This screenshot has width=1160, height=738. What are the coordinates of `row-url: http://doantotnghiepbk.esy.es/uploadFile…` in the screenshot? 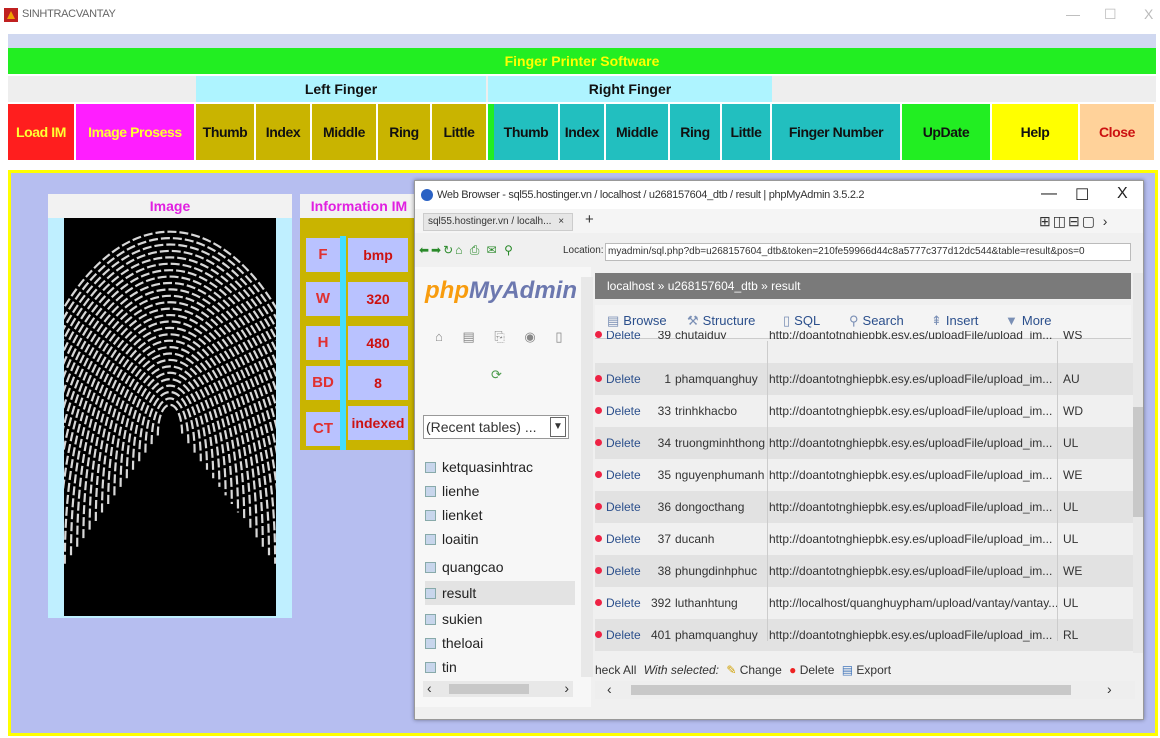 It's located at (911, 379).